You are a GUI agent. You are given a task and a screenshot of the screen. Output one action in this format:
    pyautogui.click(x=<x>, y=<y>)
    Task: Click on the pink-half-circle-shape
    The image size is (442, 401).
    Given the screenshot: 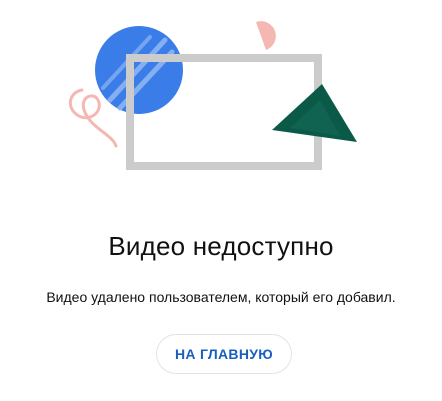 What is the action you would take?
    pyautogui.click(x=266, y=35)
    